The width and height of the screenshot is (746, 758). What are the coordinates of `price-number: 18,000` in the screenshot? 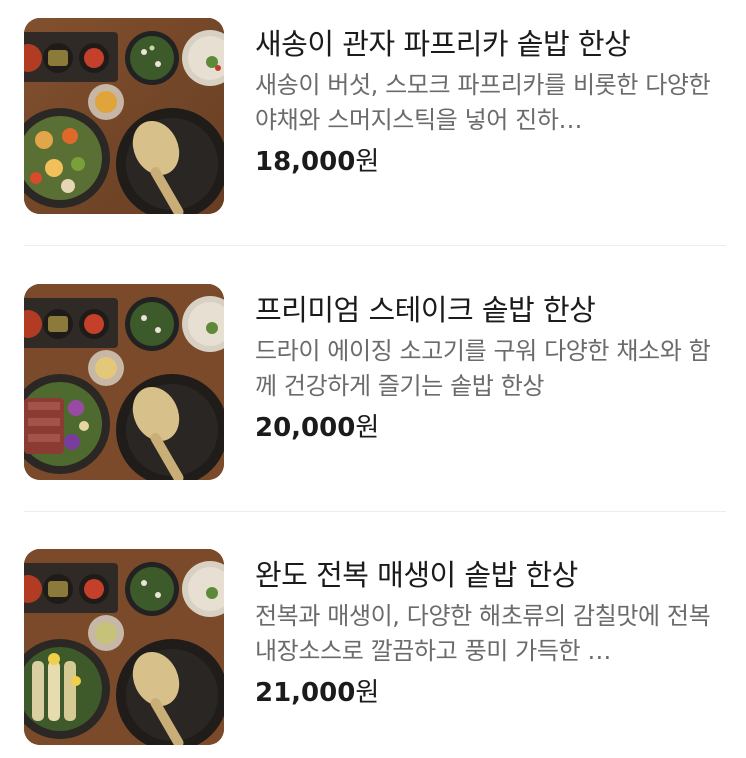 It's located at (305, 162).